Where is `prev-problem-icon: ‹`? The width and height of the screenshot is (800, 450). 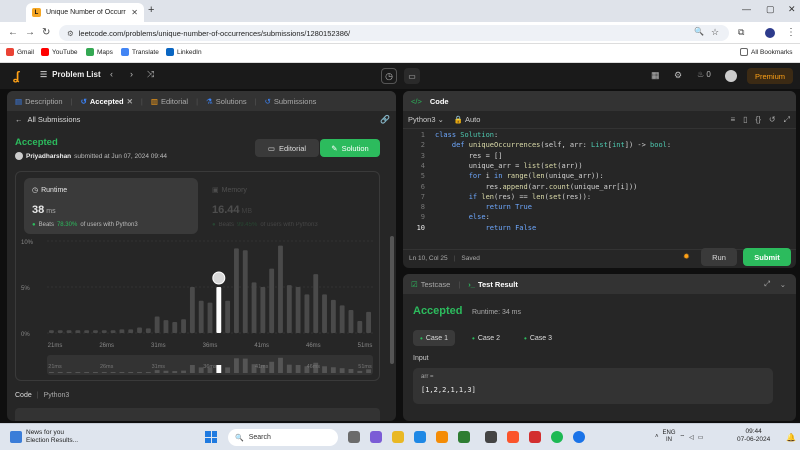
prev-problem-icon: ‹ is located at coordinates (111, 74).